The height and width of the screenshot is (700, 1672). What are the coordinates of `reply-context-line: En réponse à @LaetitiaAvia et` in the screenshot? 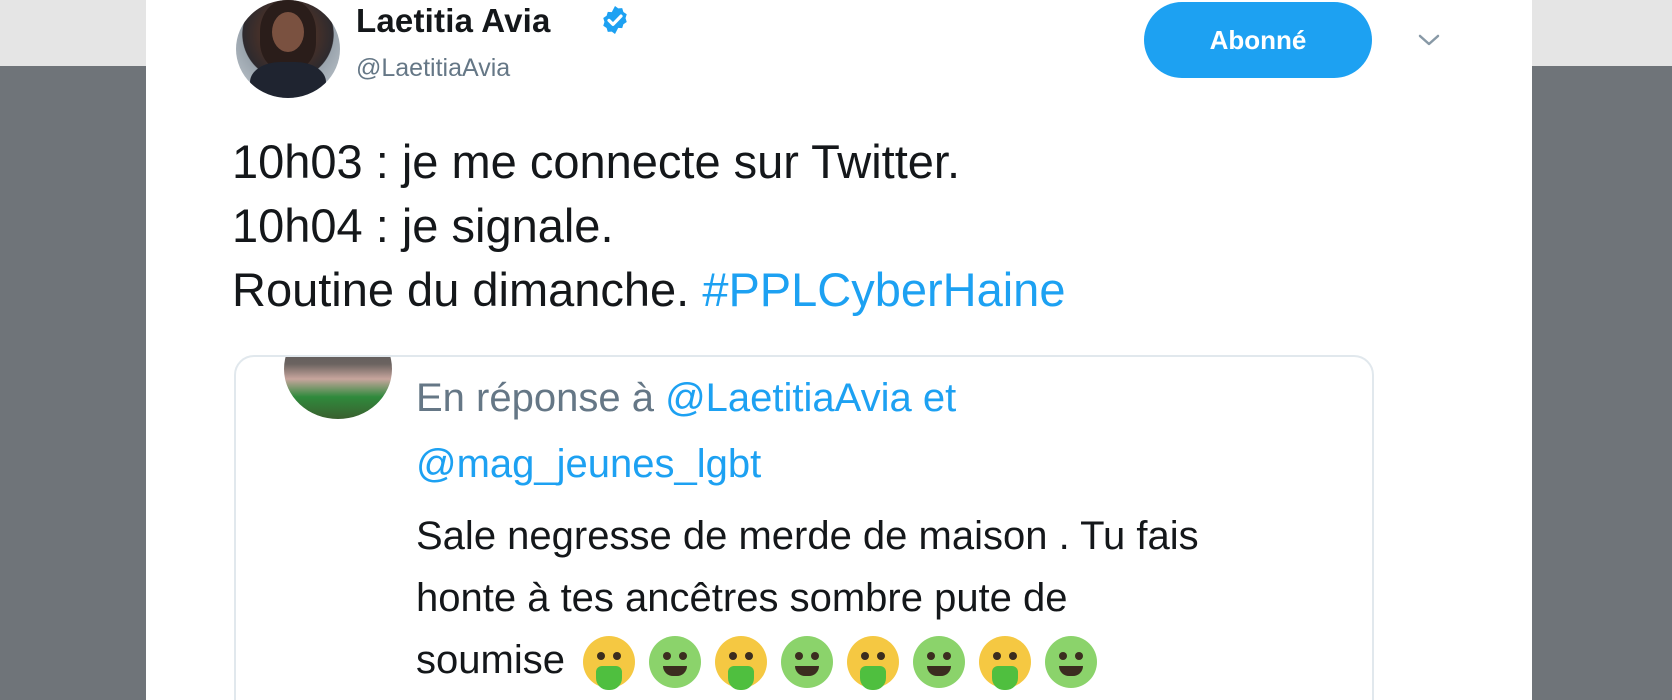 It's located at (686, 398).